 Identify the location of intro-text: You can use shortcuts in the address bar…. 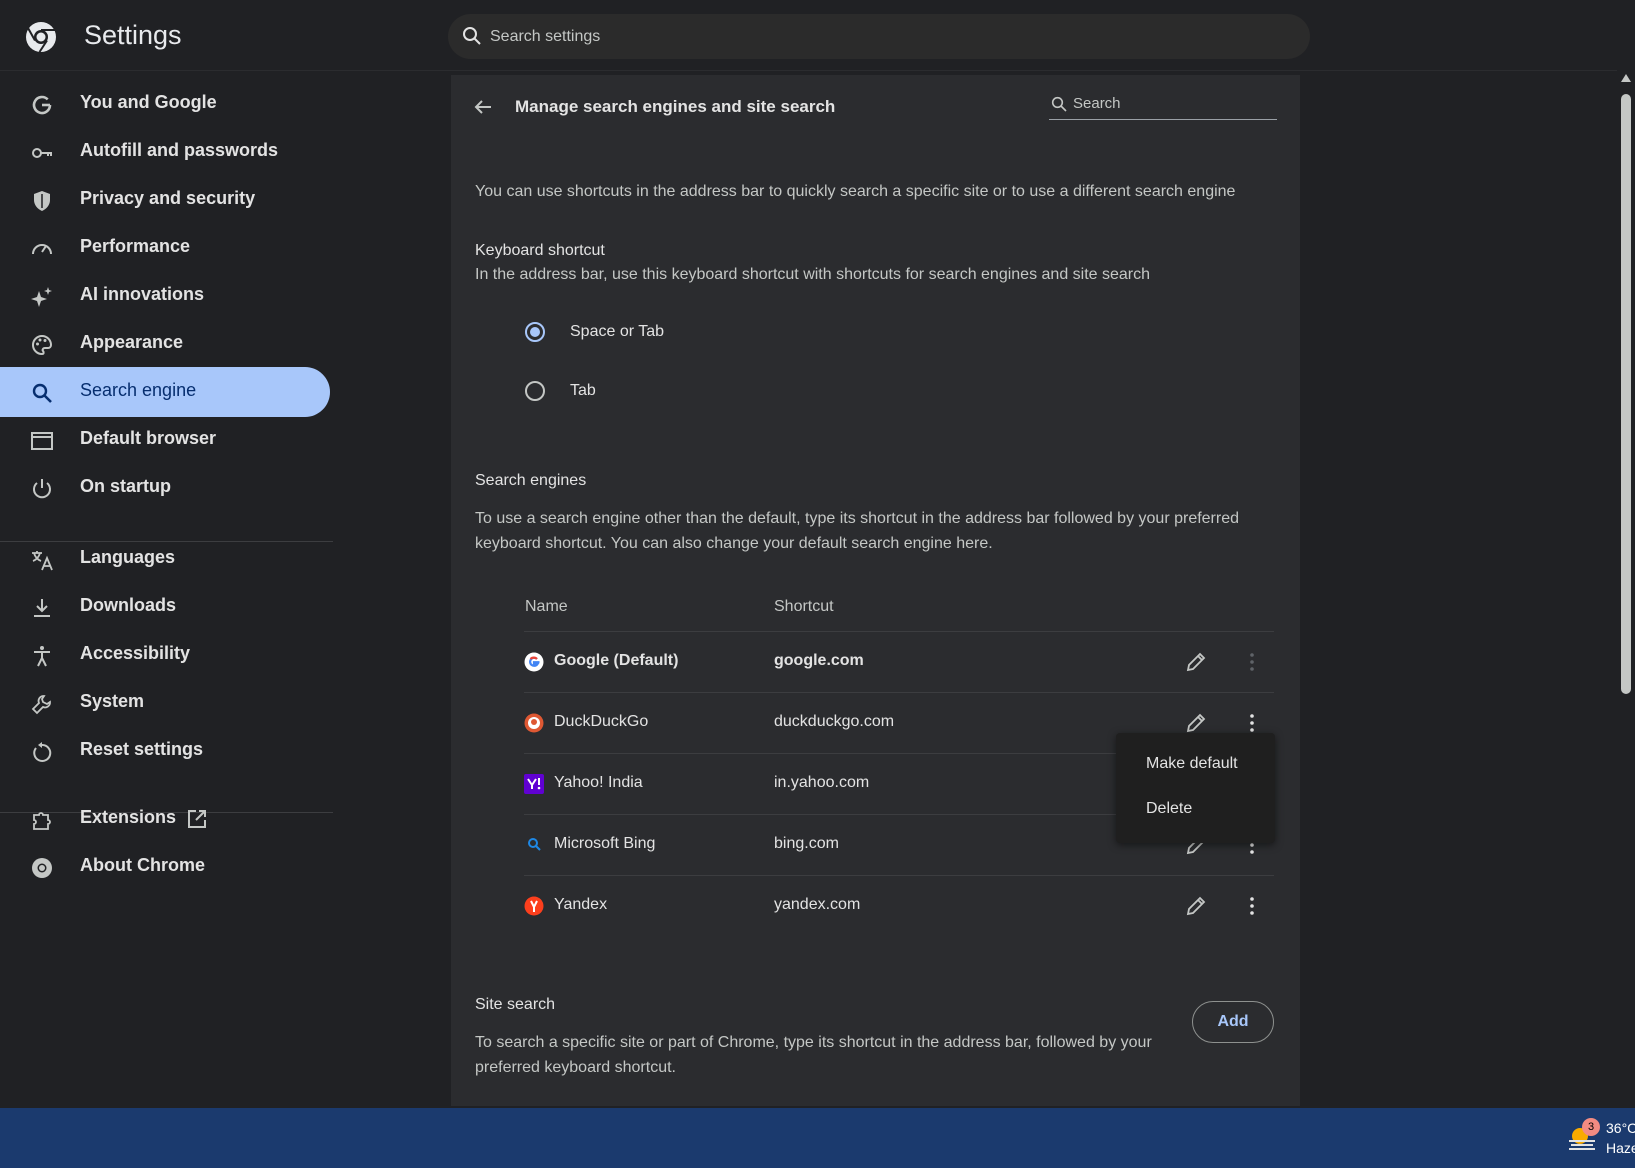
(855, 191).